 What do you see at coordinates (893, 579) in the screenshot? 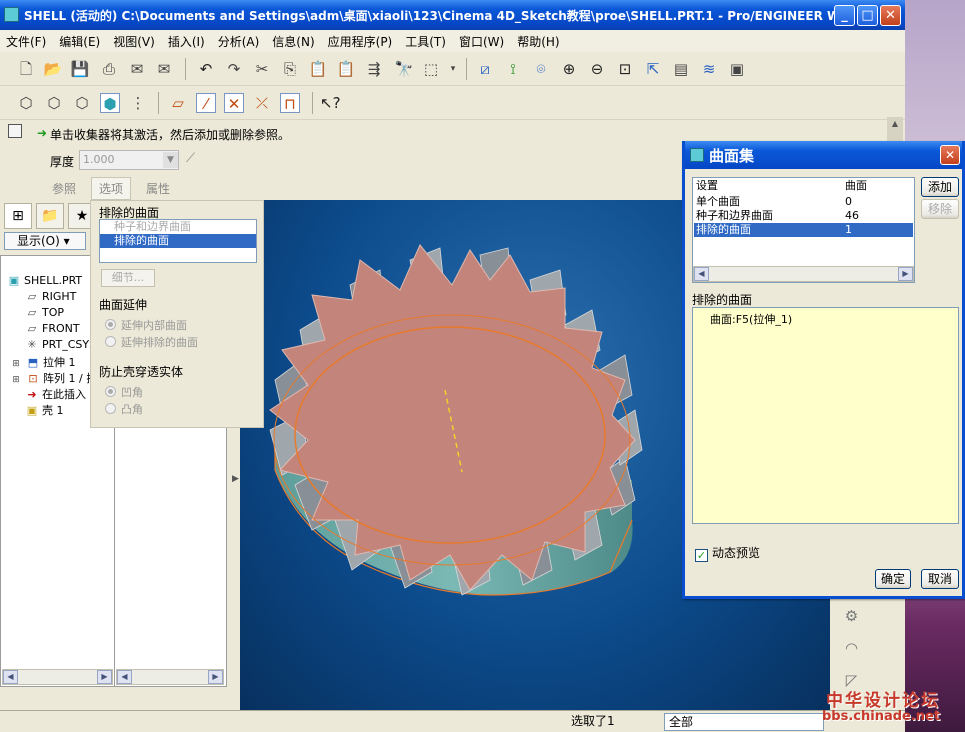
I see `ok-button: 确定` at bounding box center [893, 579].